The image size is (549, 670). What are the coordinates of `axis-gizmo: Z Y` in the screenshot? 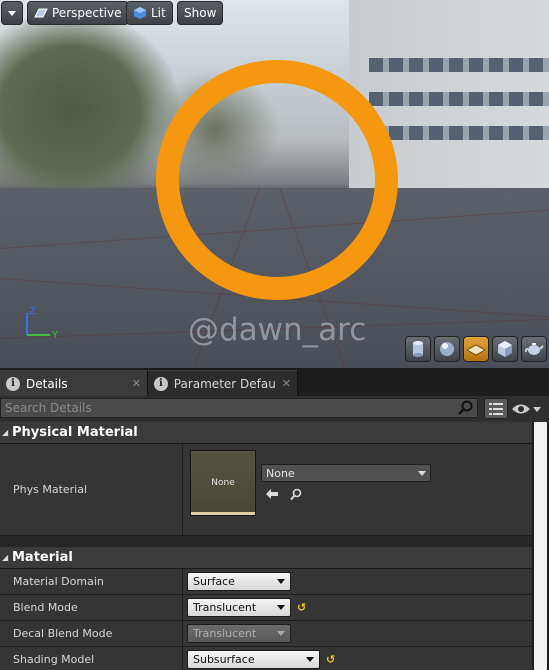 It's located at (42, 323).